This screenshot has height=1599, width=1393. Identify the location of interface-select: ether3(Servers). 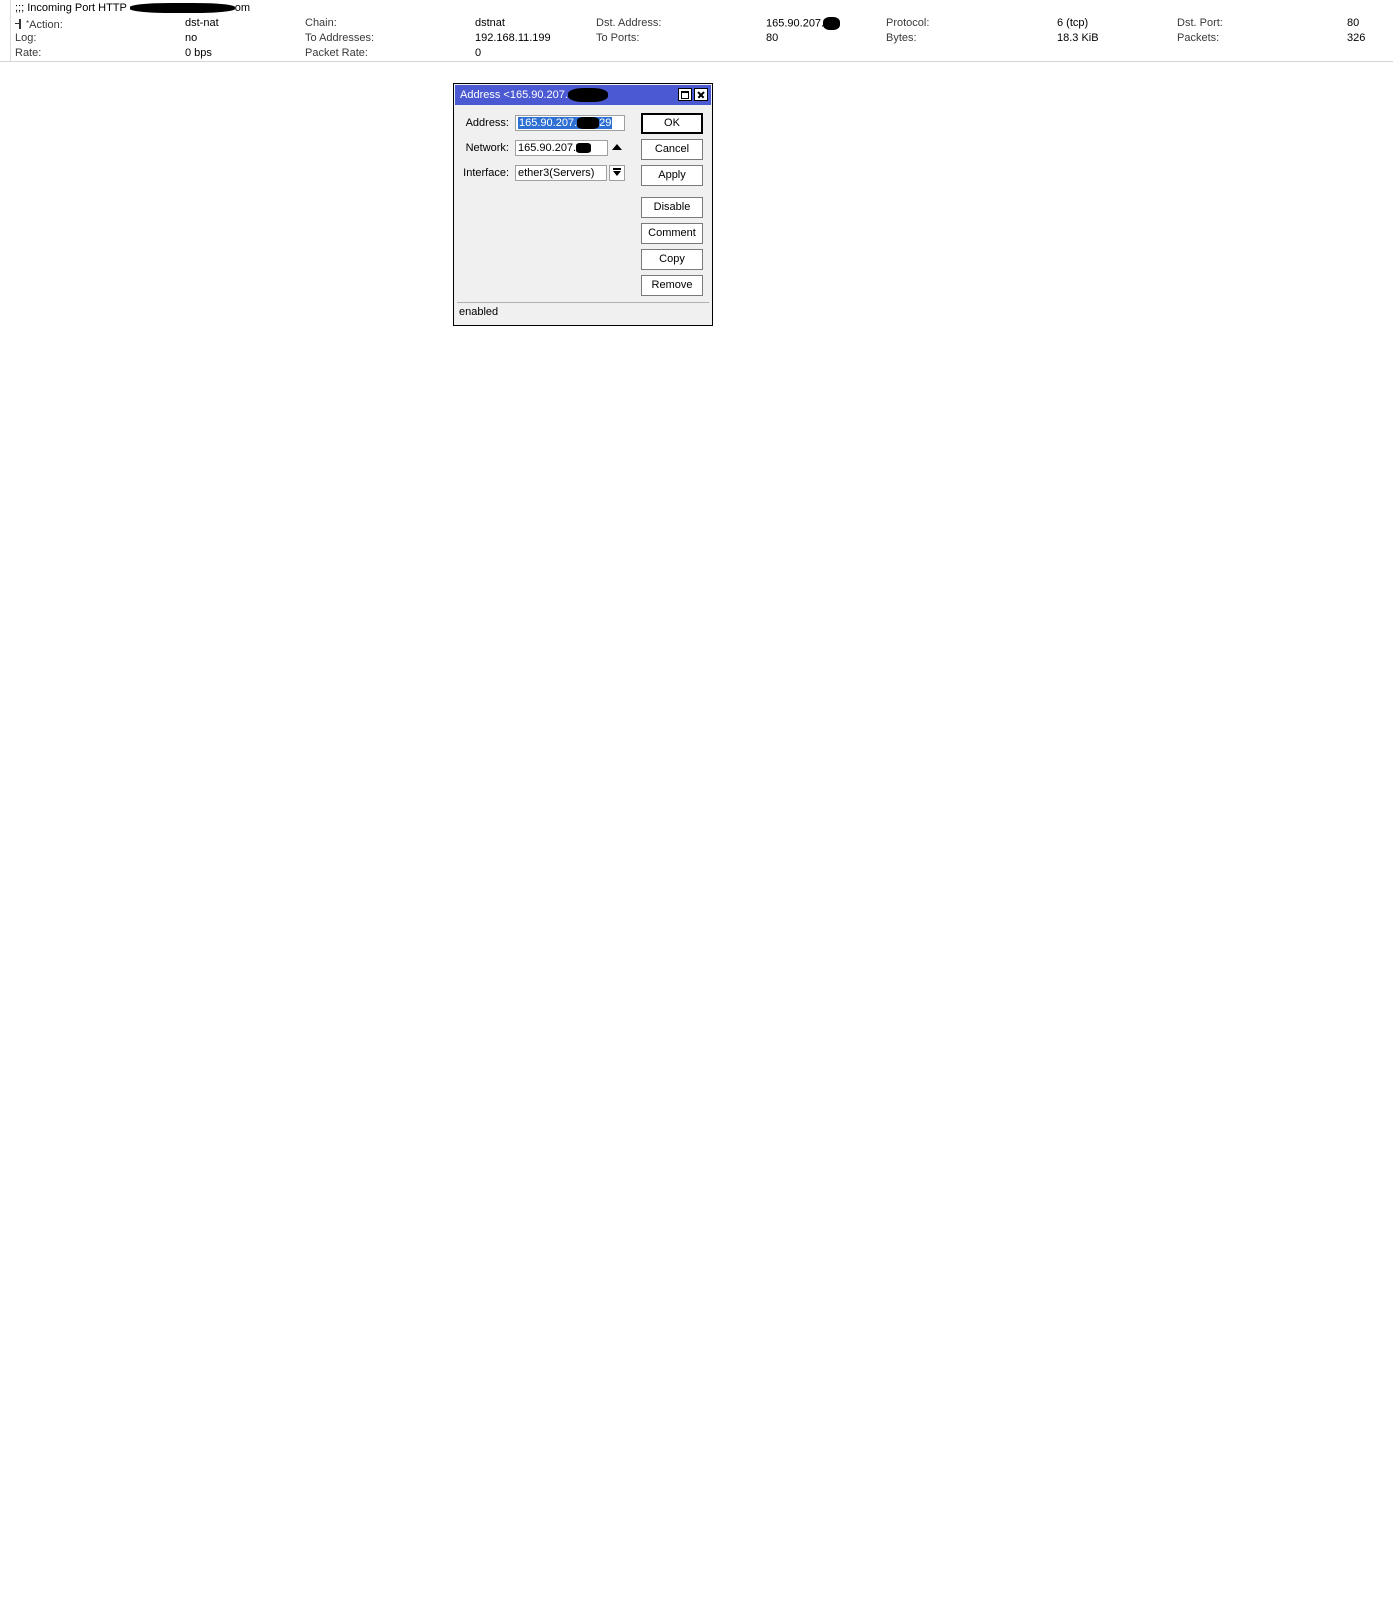
(561, 173).